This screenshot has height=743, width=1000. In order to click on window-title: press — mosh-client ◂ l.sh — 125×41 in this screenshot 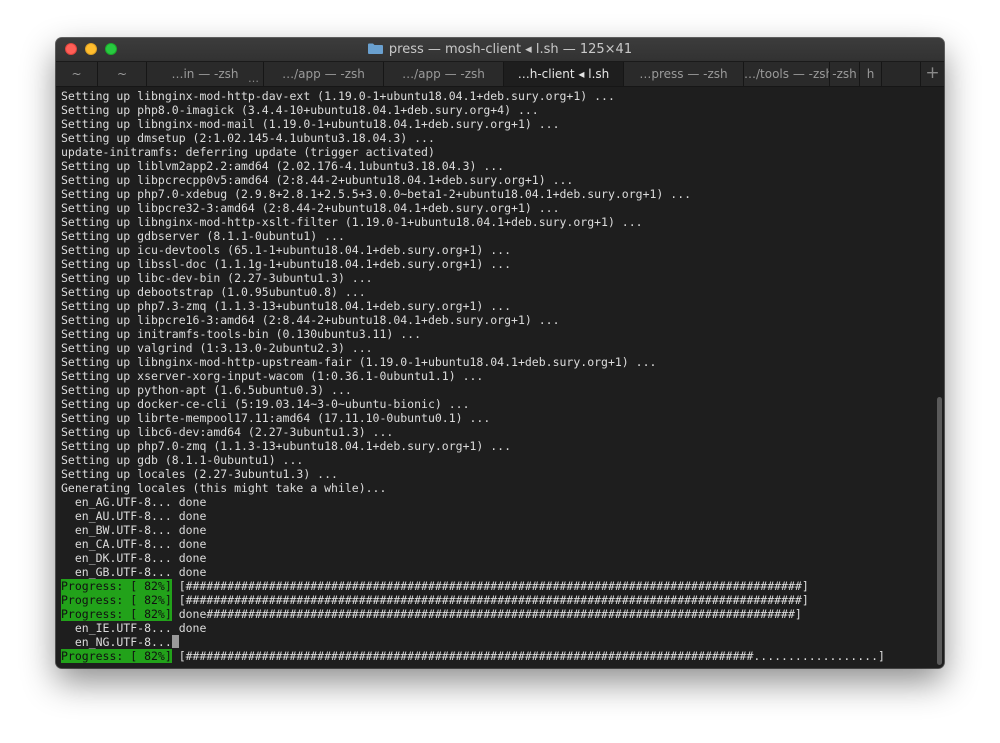, I will do `click(500, 49)`.